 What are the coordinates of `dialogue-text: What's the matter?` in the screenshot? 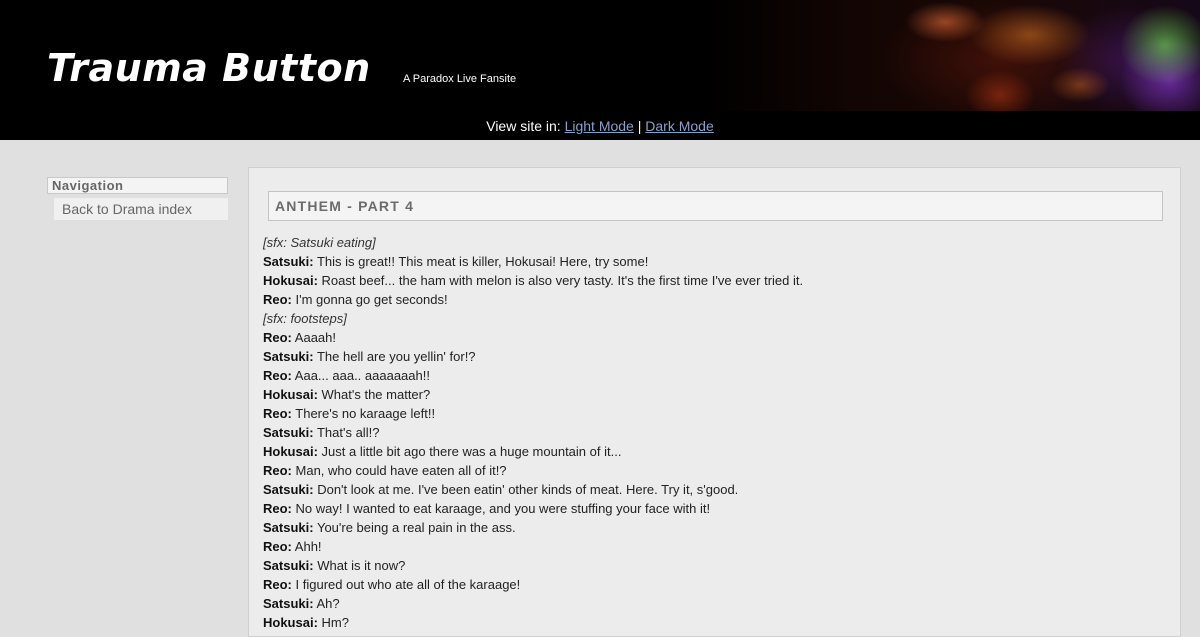 It's located at (376, 394).